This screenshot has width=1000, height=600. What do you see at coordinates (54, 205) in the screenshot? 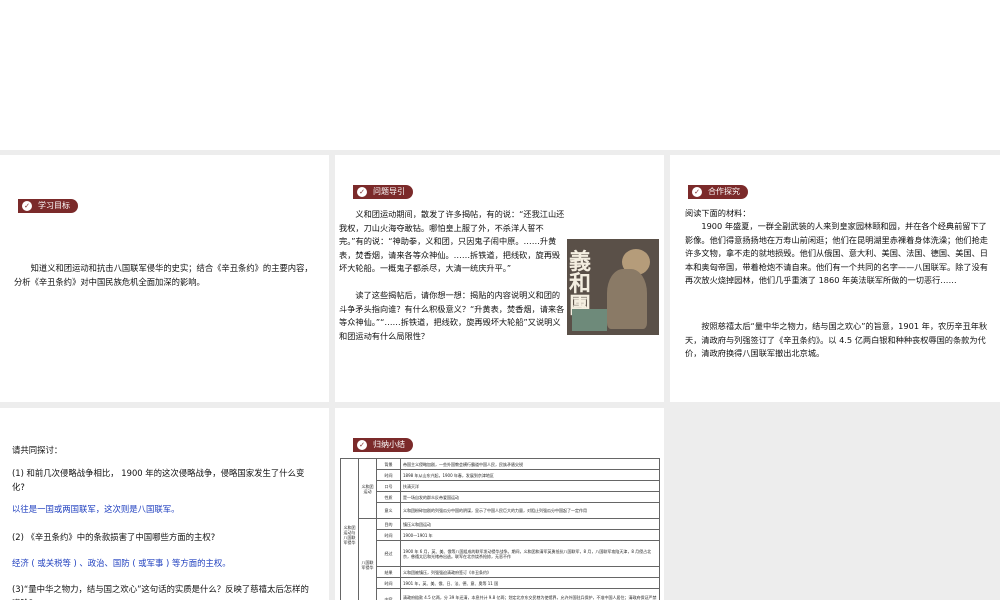
I see `section-tag-label: 学习目标` at bounding box center [54, 205].